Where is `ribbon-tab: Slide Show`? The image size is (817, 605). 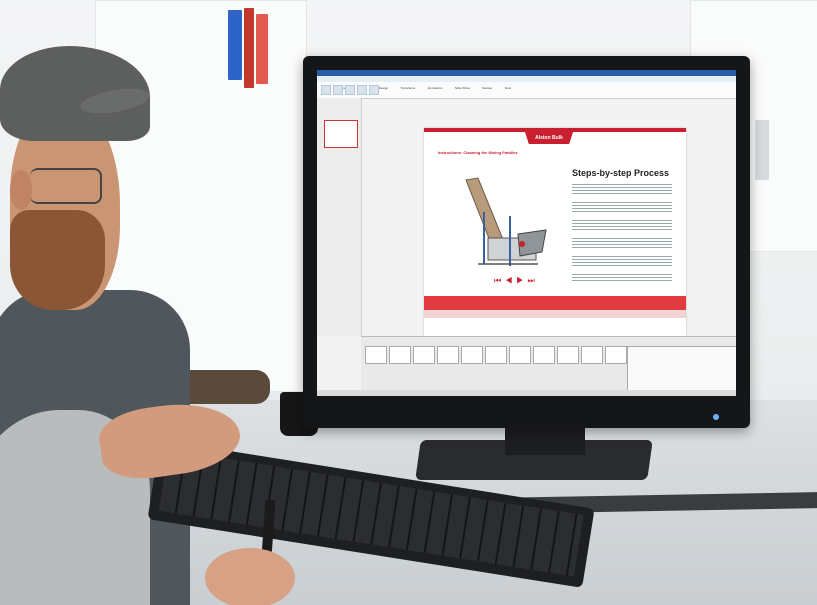
ribbon-tab: Slide Show is located at coordinates (462, 88).